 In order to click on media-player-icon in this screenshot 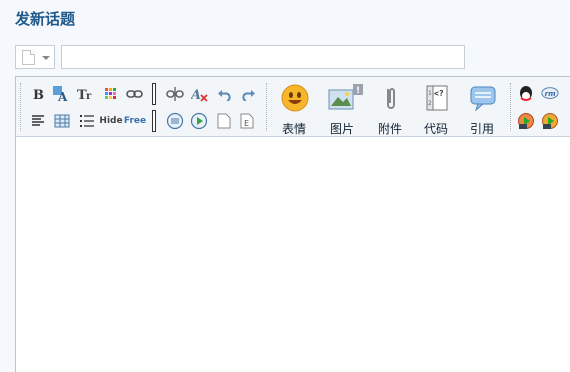, I will do `click(550, 121)`.